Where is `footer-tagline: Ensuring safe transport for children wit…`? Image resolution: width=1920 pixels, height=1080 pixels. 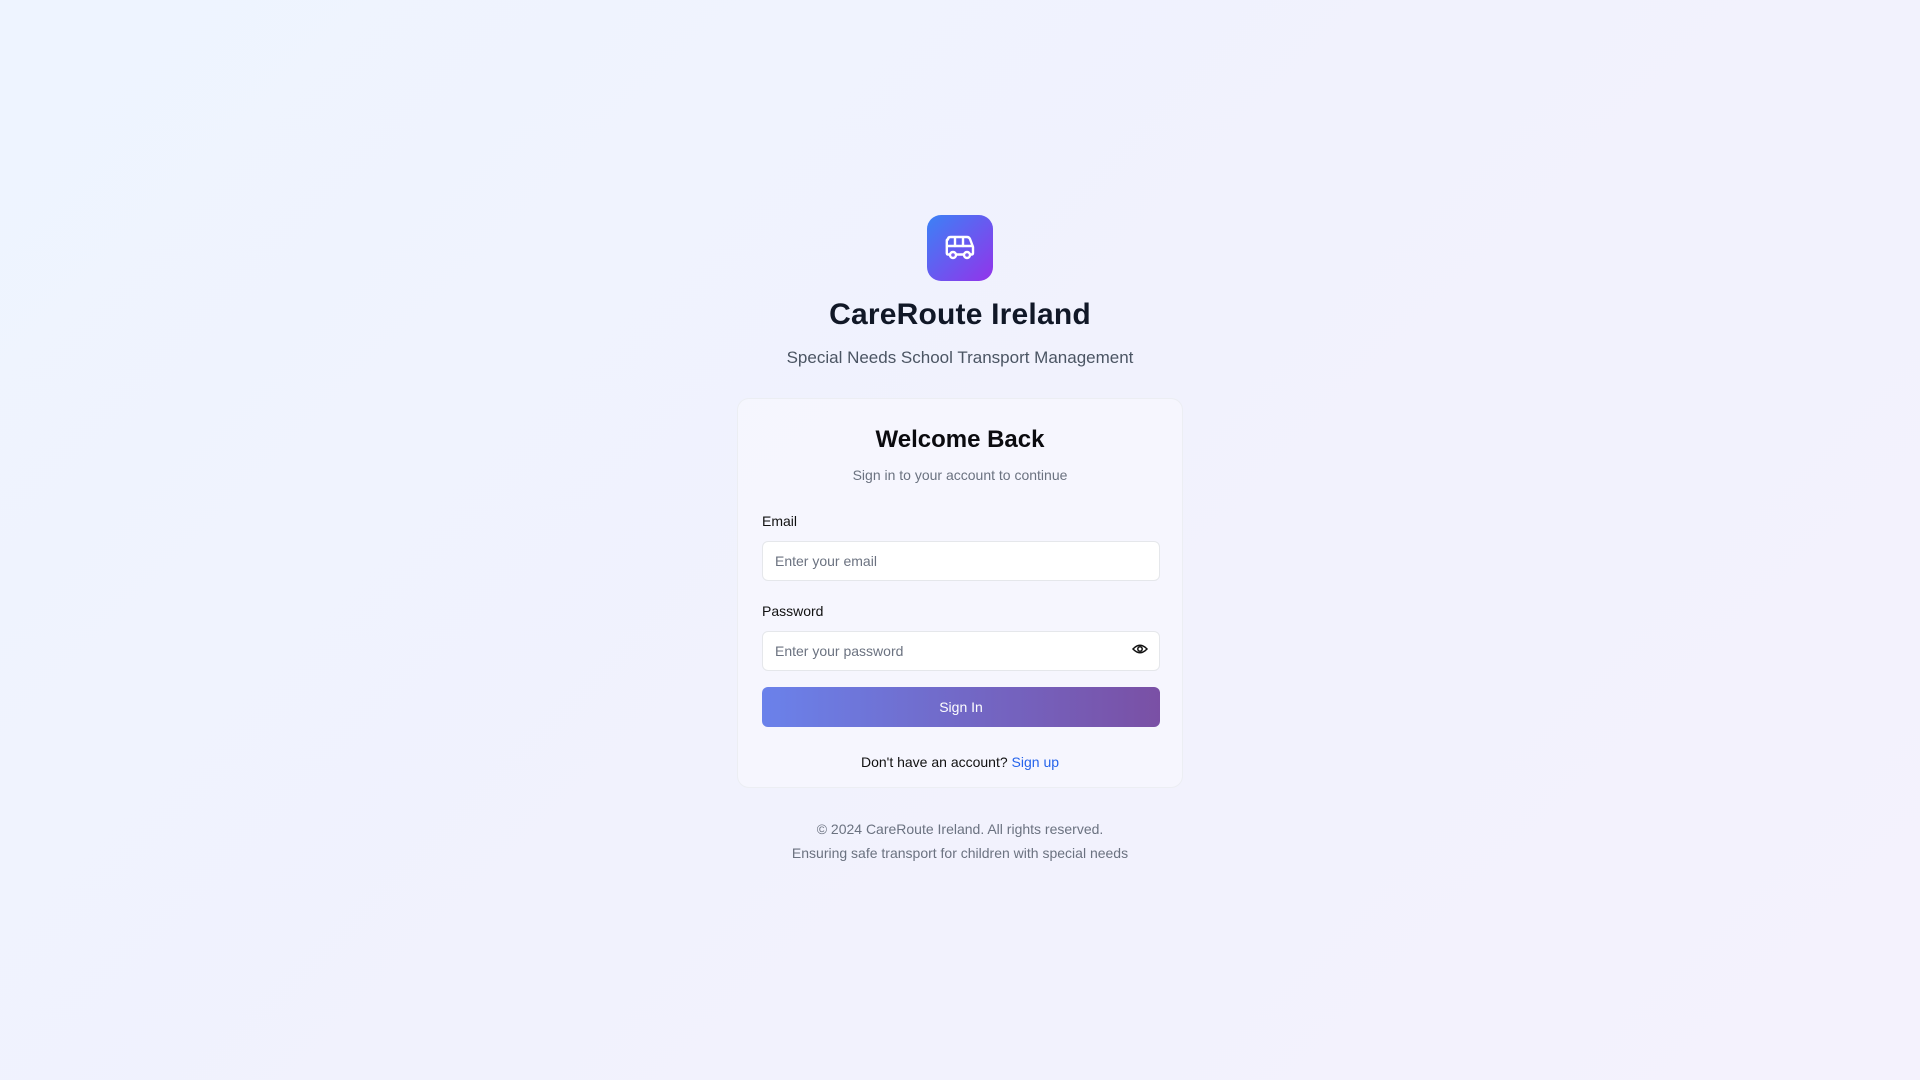
footer-tagline: Ensuring safe transport for children wit… is located at coordinates (960, 853).